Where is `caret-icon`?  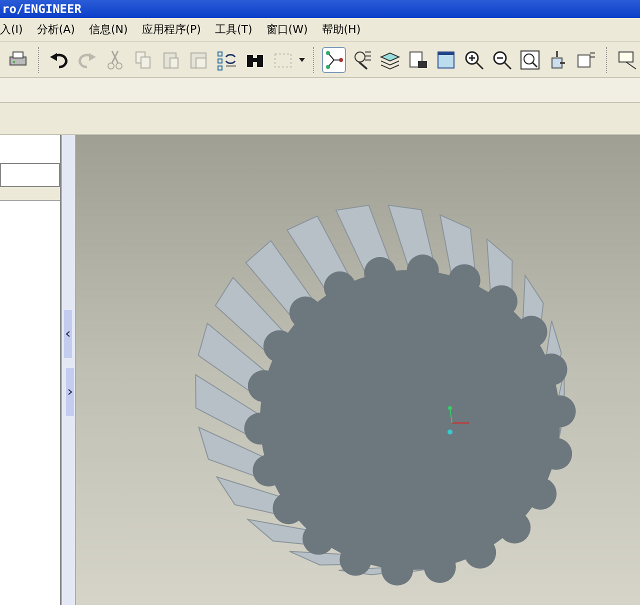 caret-icon is located at coordinates (302, 60).